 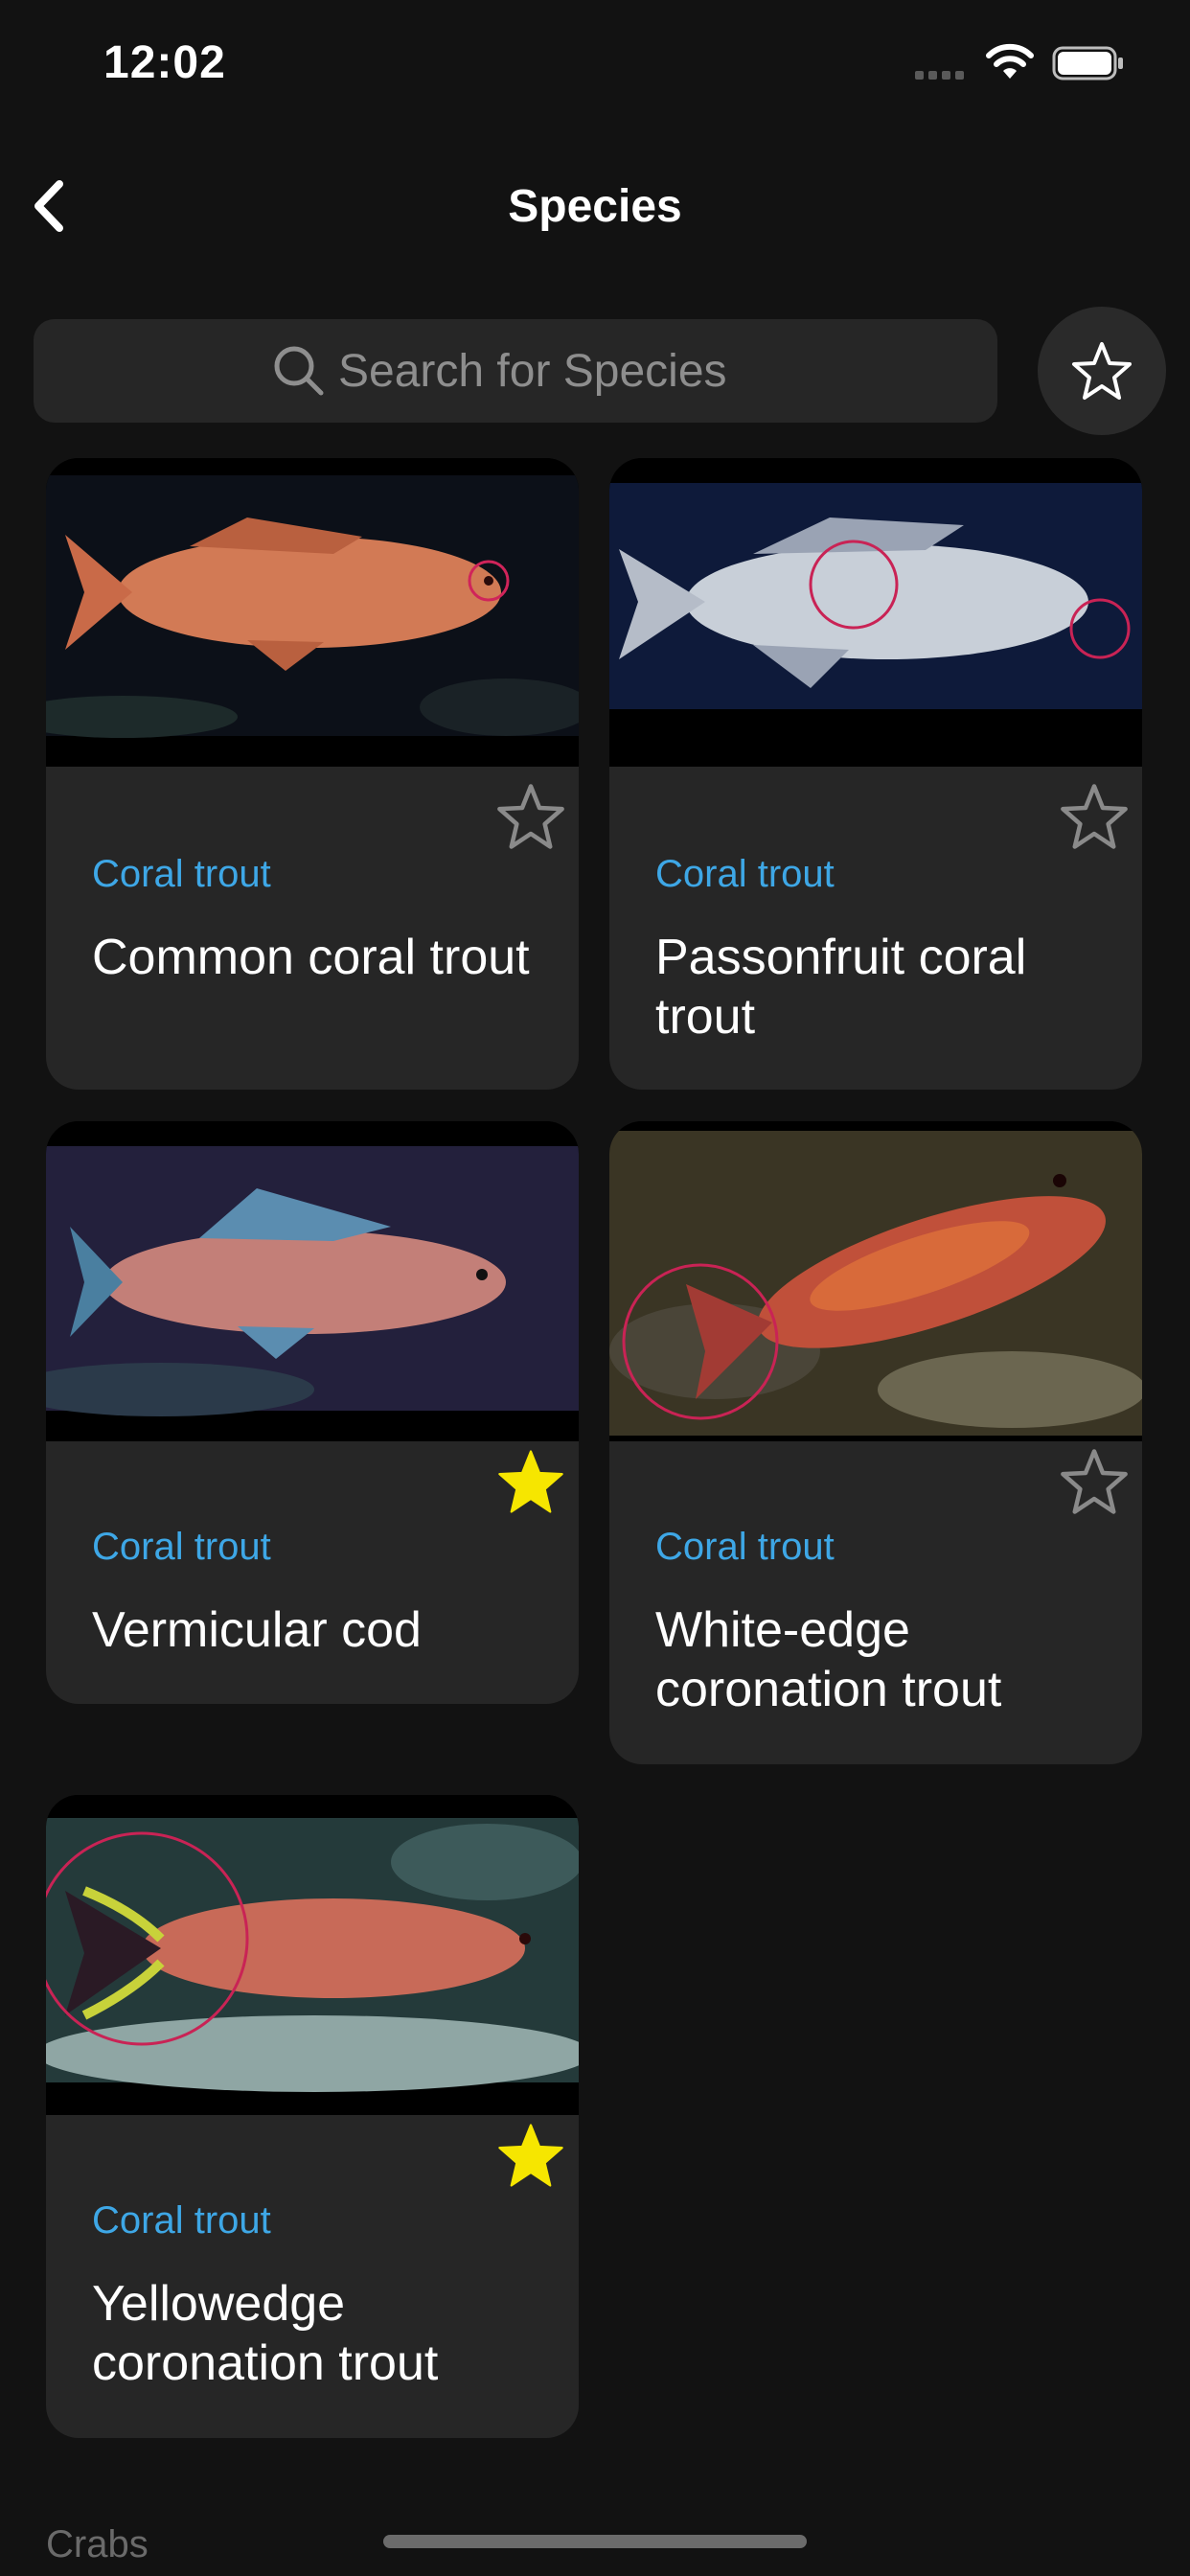 What do you see at coordinates (311, 957) in the screenshot?
I see `species-name: Common coral trout` at bounding box center [311, 957].